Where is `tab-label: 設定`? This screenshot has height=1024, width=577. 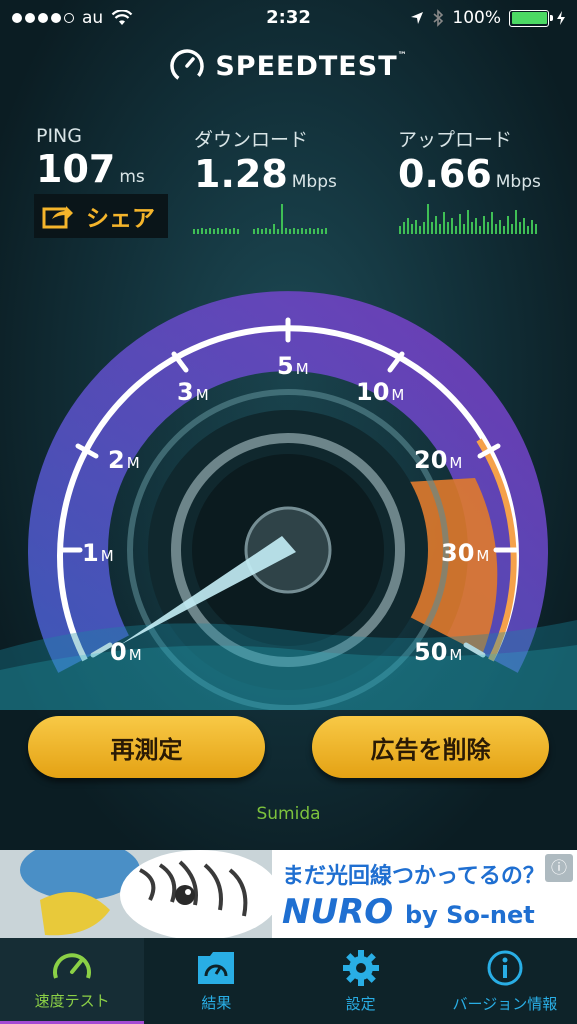 tab-label: 設定 is located at coordinates (360, 1003).